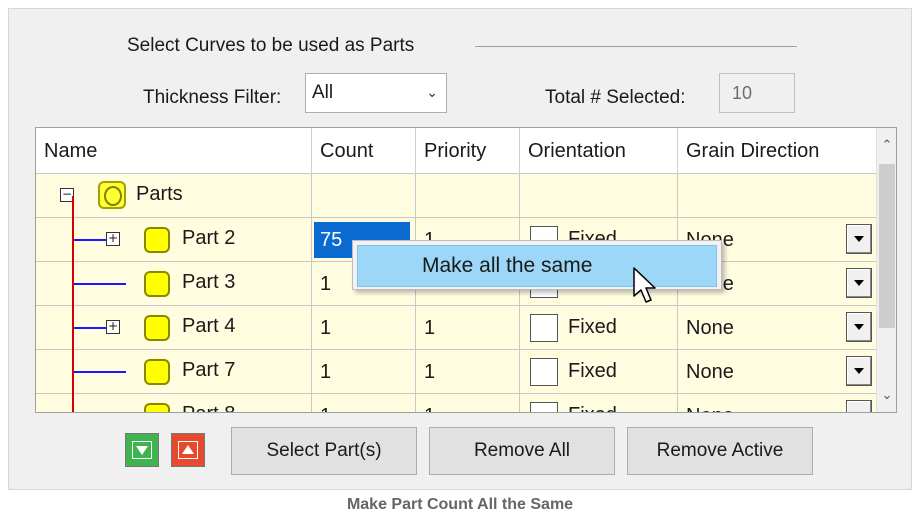 This screenshot has height=516, width=920. I want to click on tree-vertical-line, so click(73, 304).